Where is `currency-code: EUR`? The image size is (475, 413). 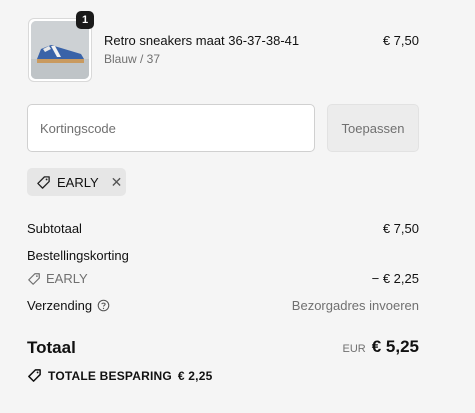 currency-code: EUR is located at coordinates (354, 349).